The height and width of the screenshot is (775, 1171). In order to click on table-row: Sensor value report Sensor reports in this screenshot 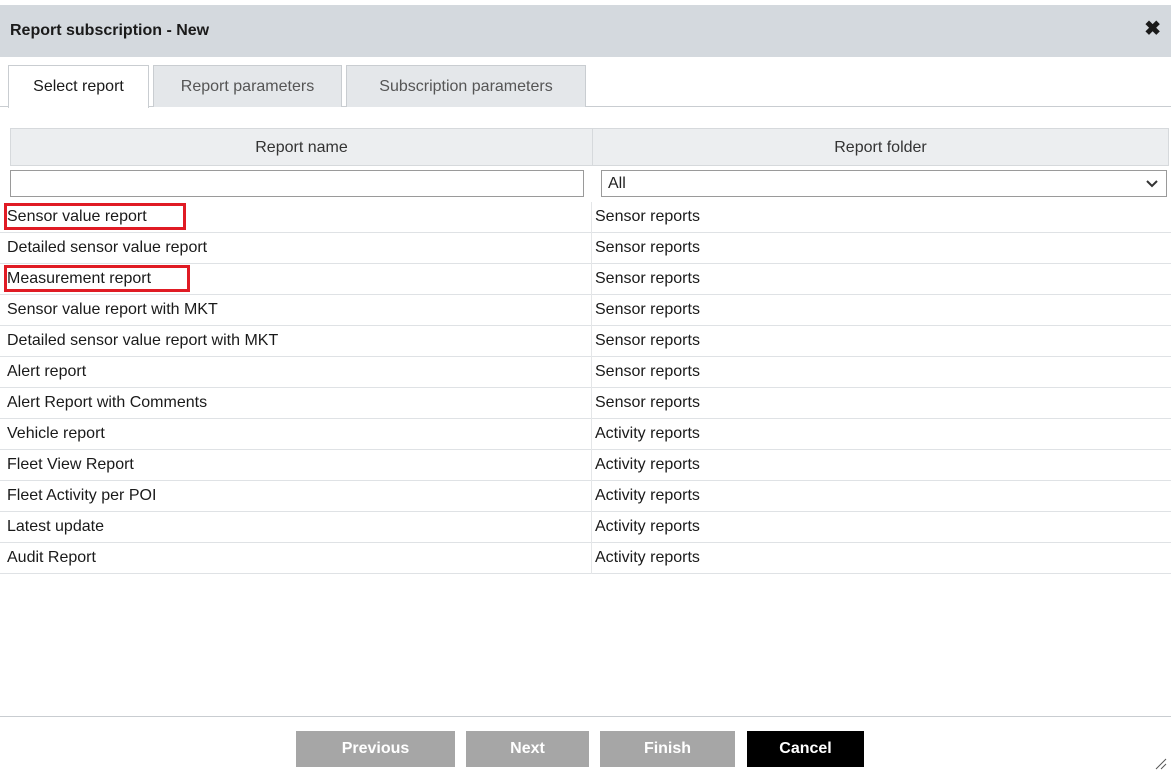, I will do `click(585, 217)`.